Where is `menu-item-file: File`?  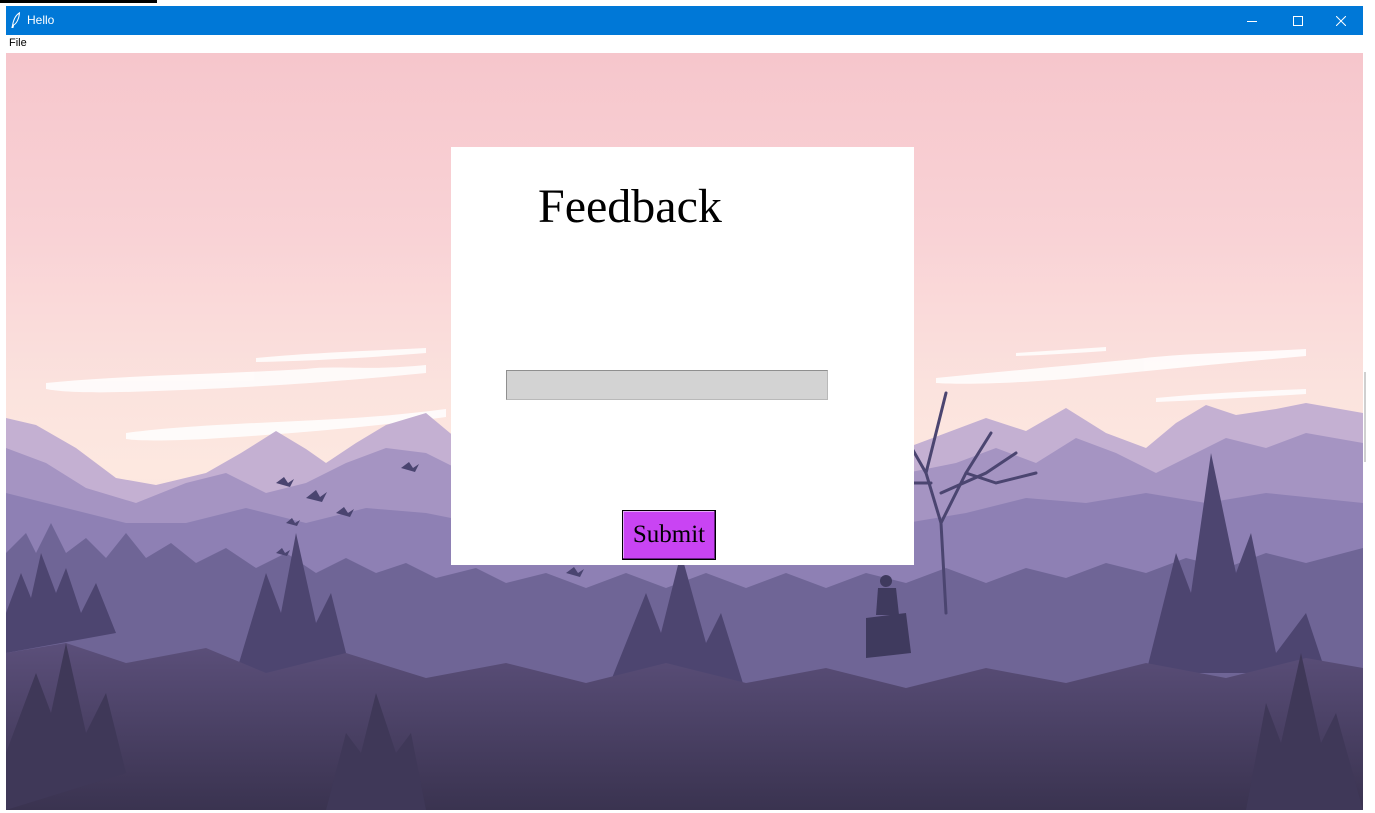
menu-item-file: File is located at coordinates (18, 43).